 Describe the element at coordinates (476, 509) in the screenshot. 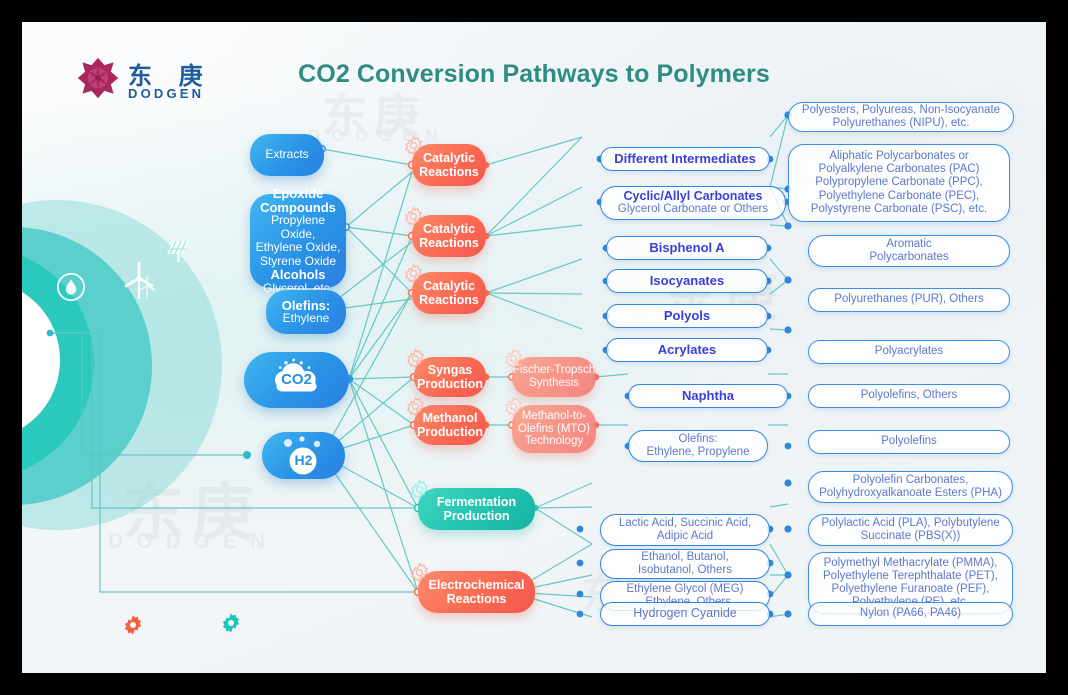

I see `fermentation-label: Fermentation Production` at that location.